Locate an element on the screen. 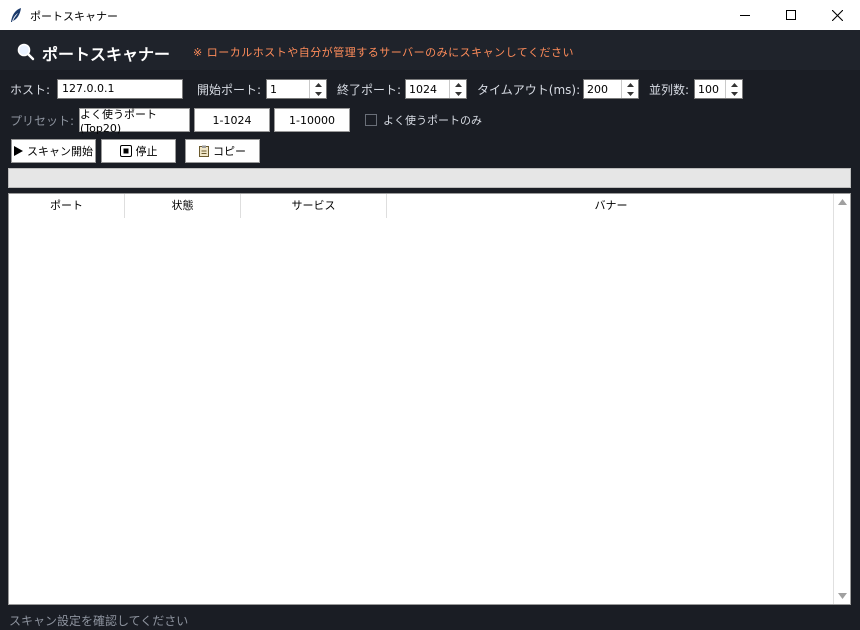  common-only-checkbox is located at coordinates (371, 120).